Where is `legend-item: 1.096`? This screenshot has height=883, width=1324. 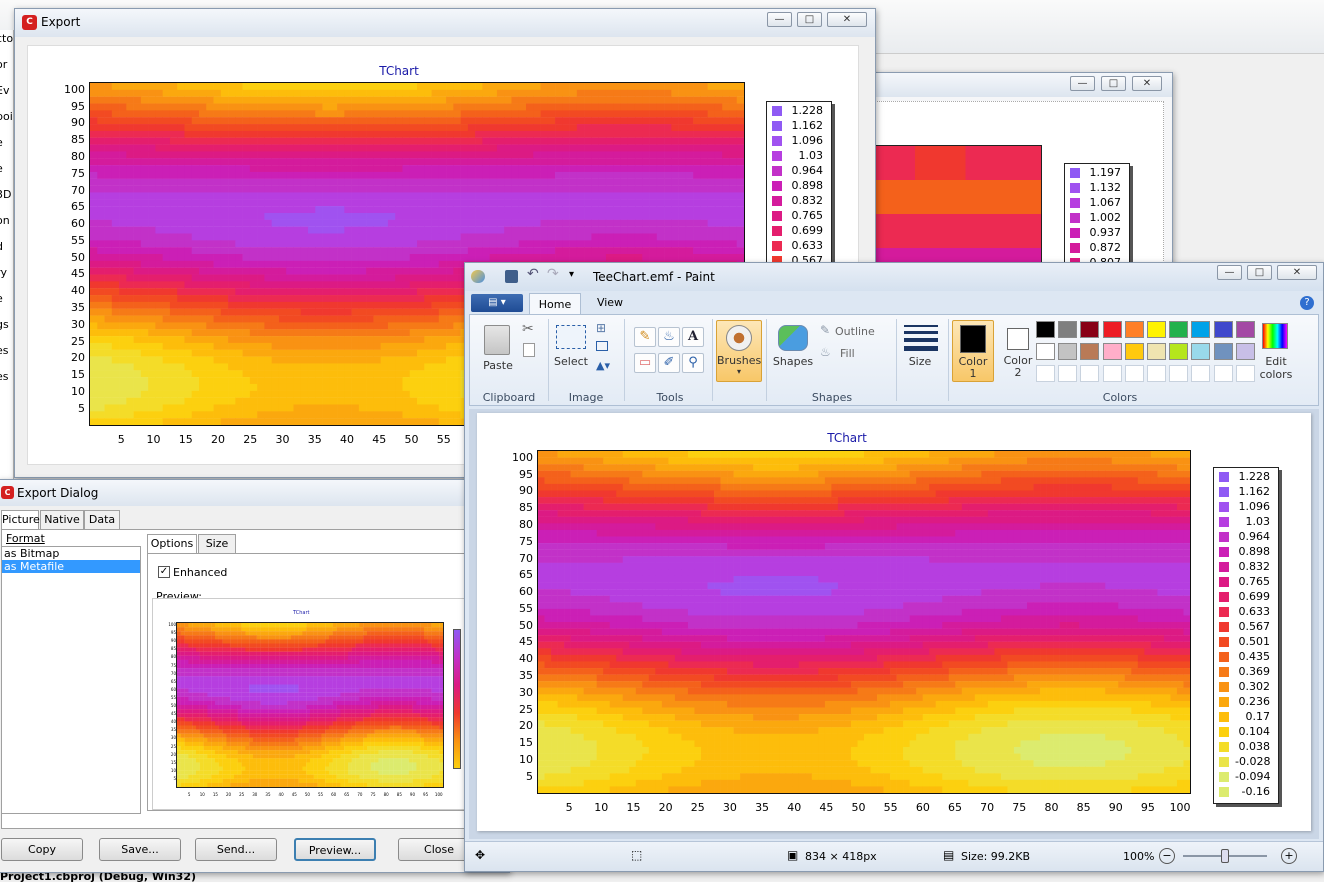
legend-item: 1.096 is located at coordinates (799, 140).